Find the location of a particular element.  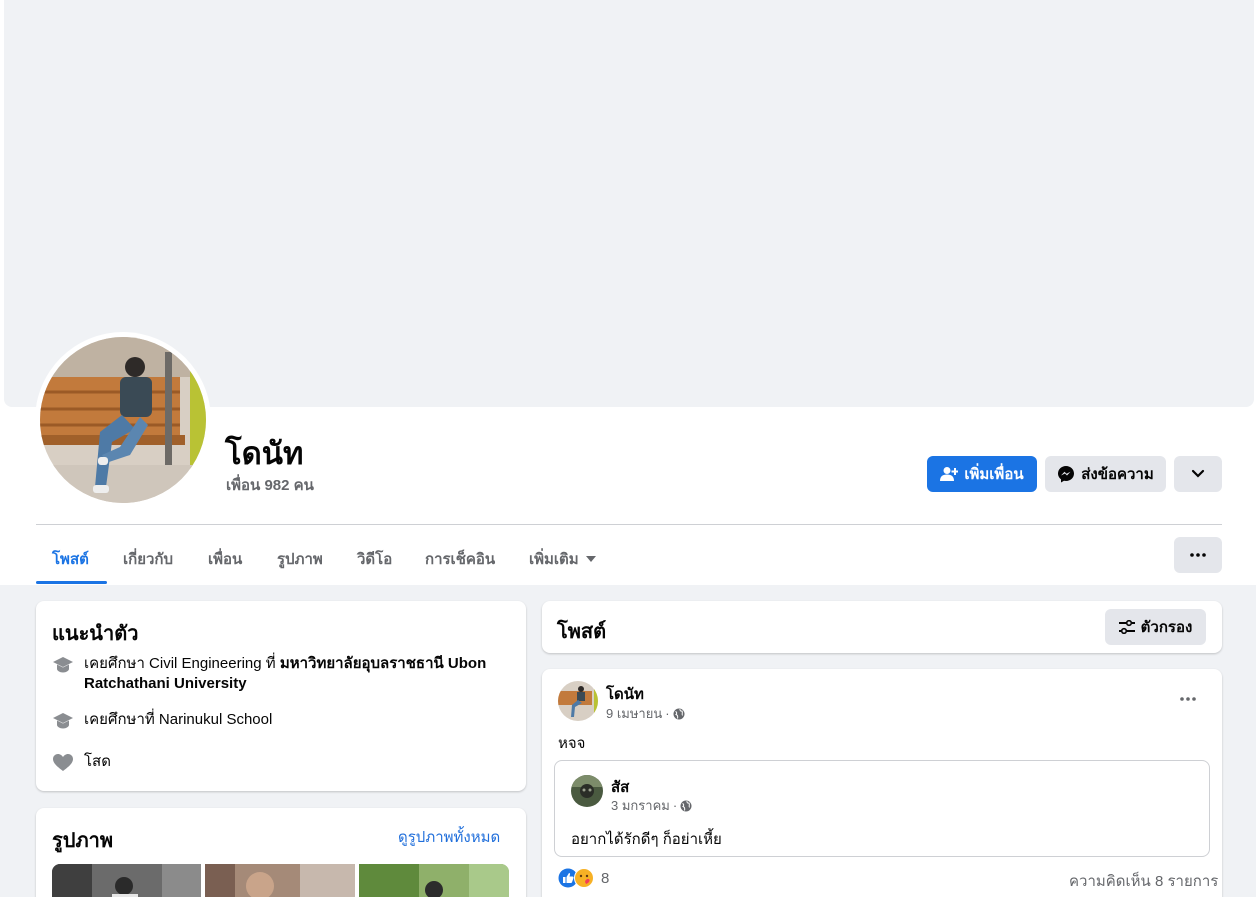

post-text: หจจ is located at coordinates (572, 743).